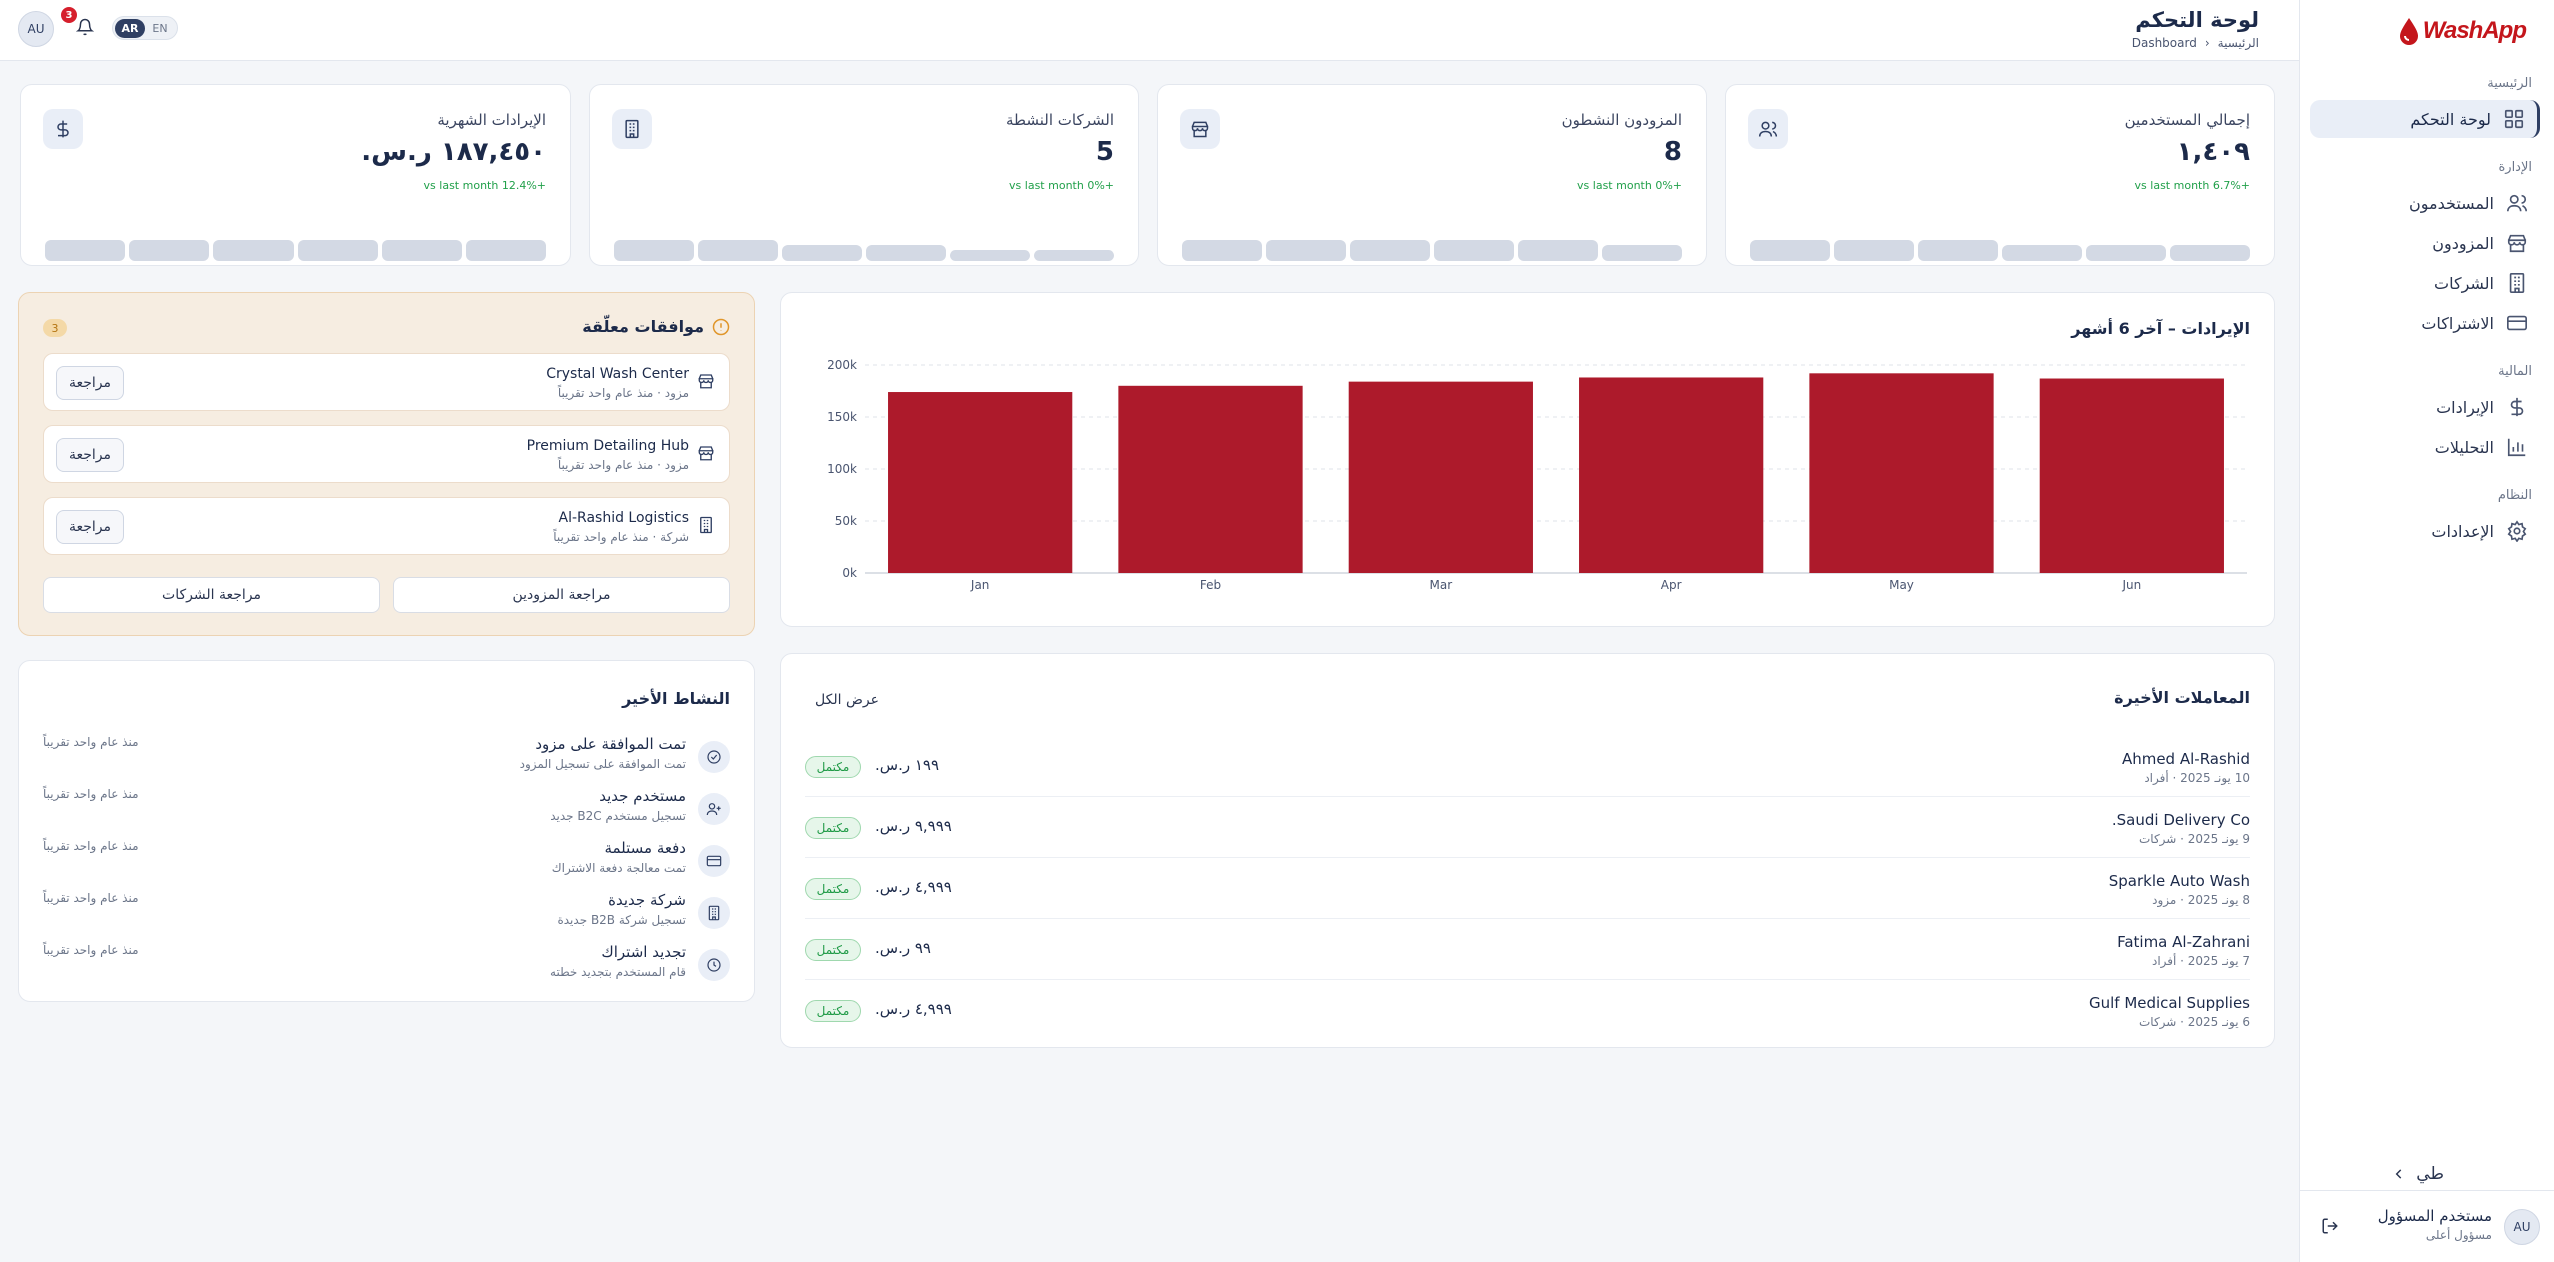 This screenshot has width=2554, height=1262. Describe the element at coordinates (623, 518) in the screenshot. I see `pending-name: Al-Rashid Logistics` at that location.